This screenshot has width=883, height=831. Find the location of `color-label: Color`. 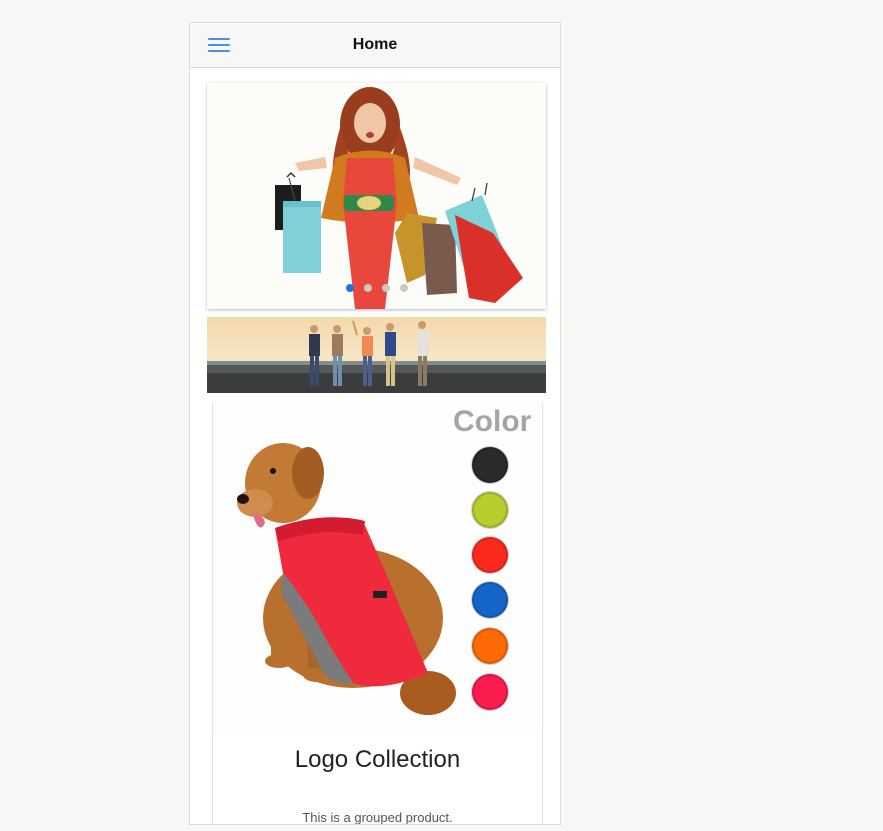

color-label: Color is located at coordinates (492, 421).